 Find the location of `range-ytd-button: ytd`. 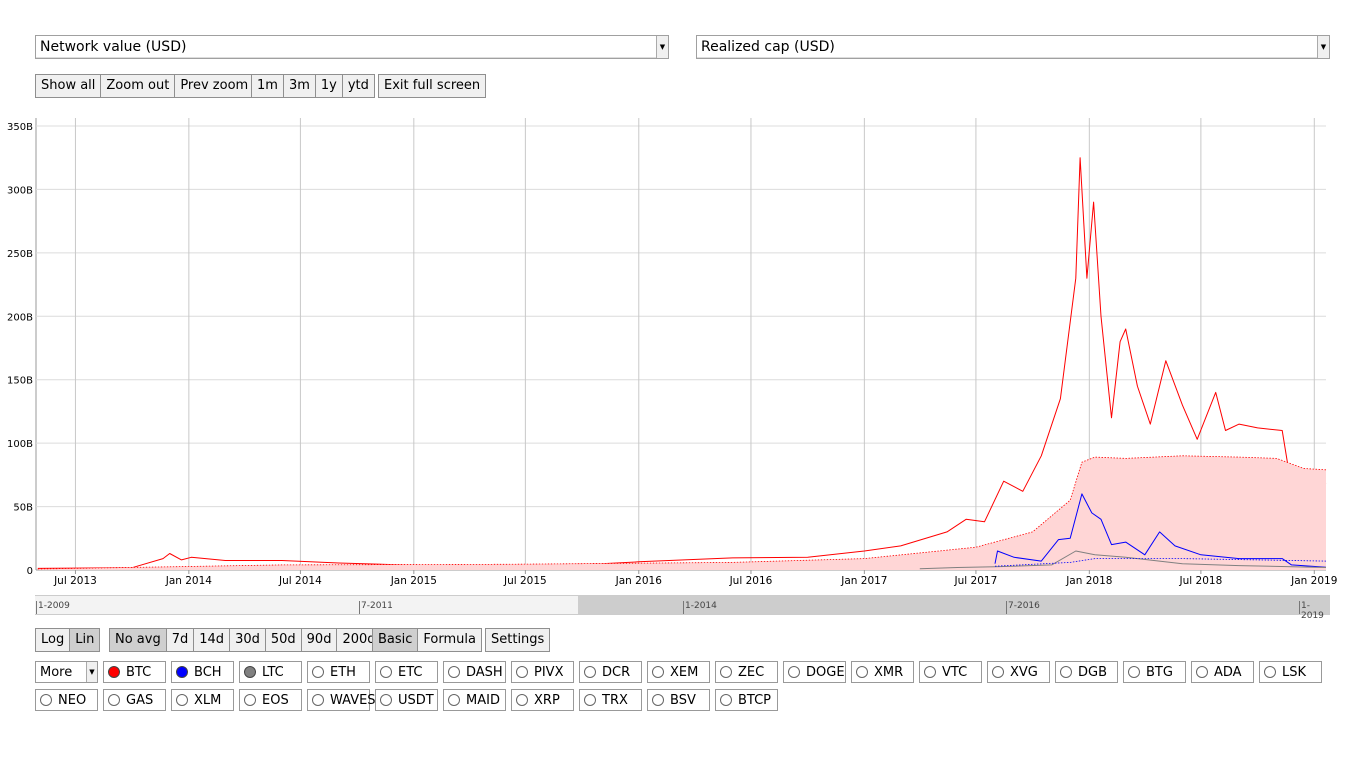

range-ytd-button: ytd is located at coordinates (358, 86).